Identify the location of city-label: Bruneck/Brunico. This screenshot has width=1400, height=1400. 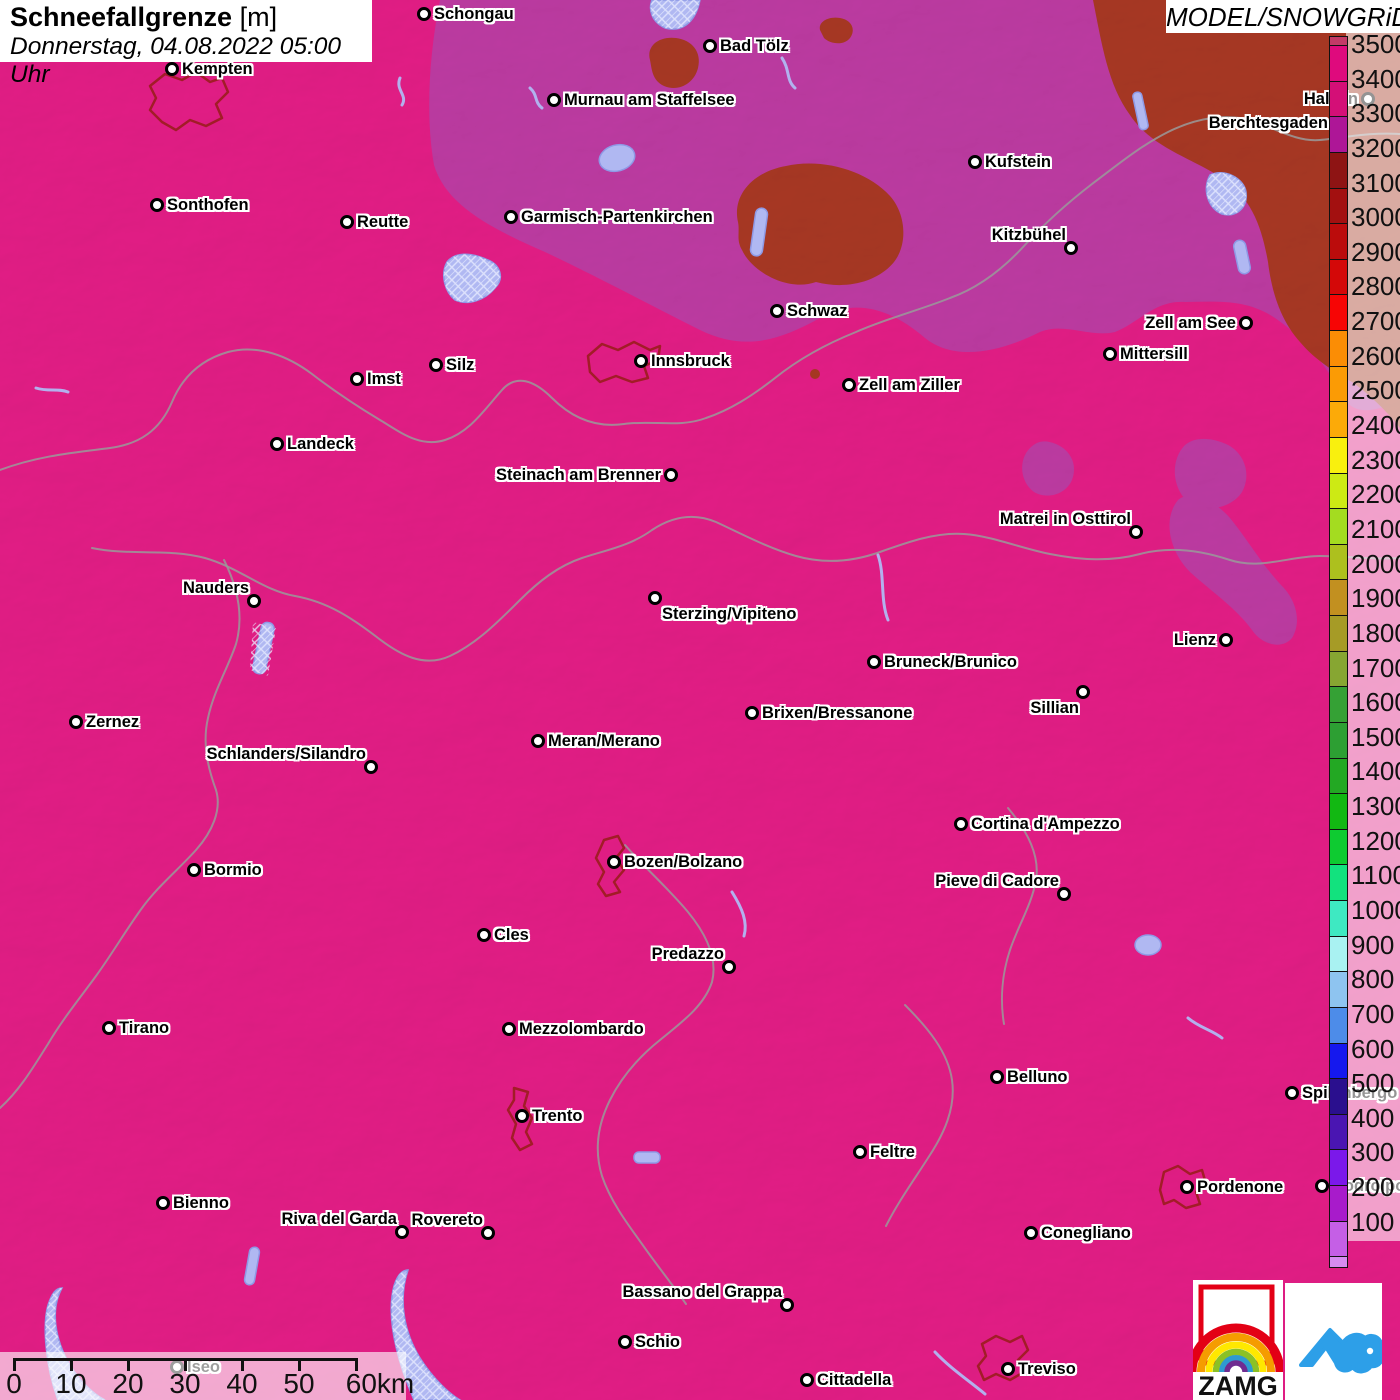
(950, 662).